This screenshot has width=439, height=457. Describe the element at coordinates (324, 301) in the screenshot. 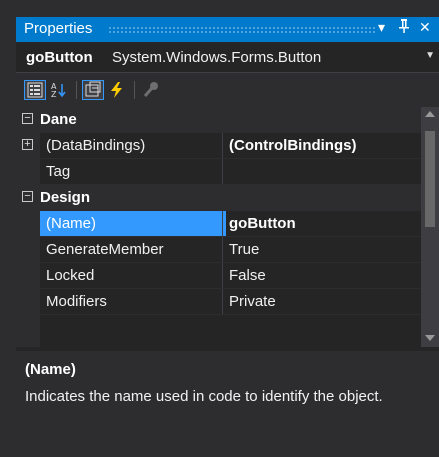

I see `property-value: Private` at that location.